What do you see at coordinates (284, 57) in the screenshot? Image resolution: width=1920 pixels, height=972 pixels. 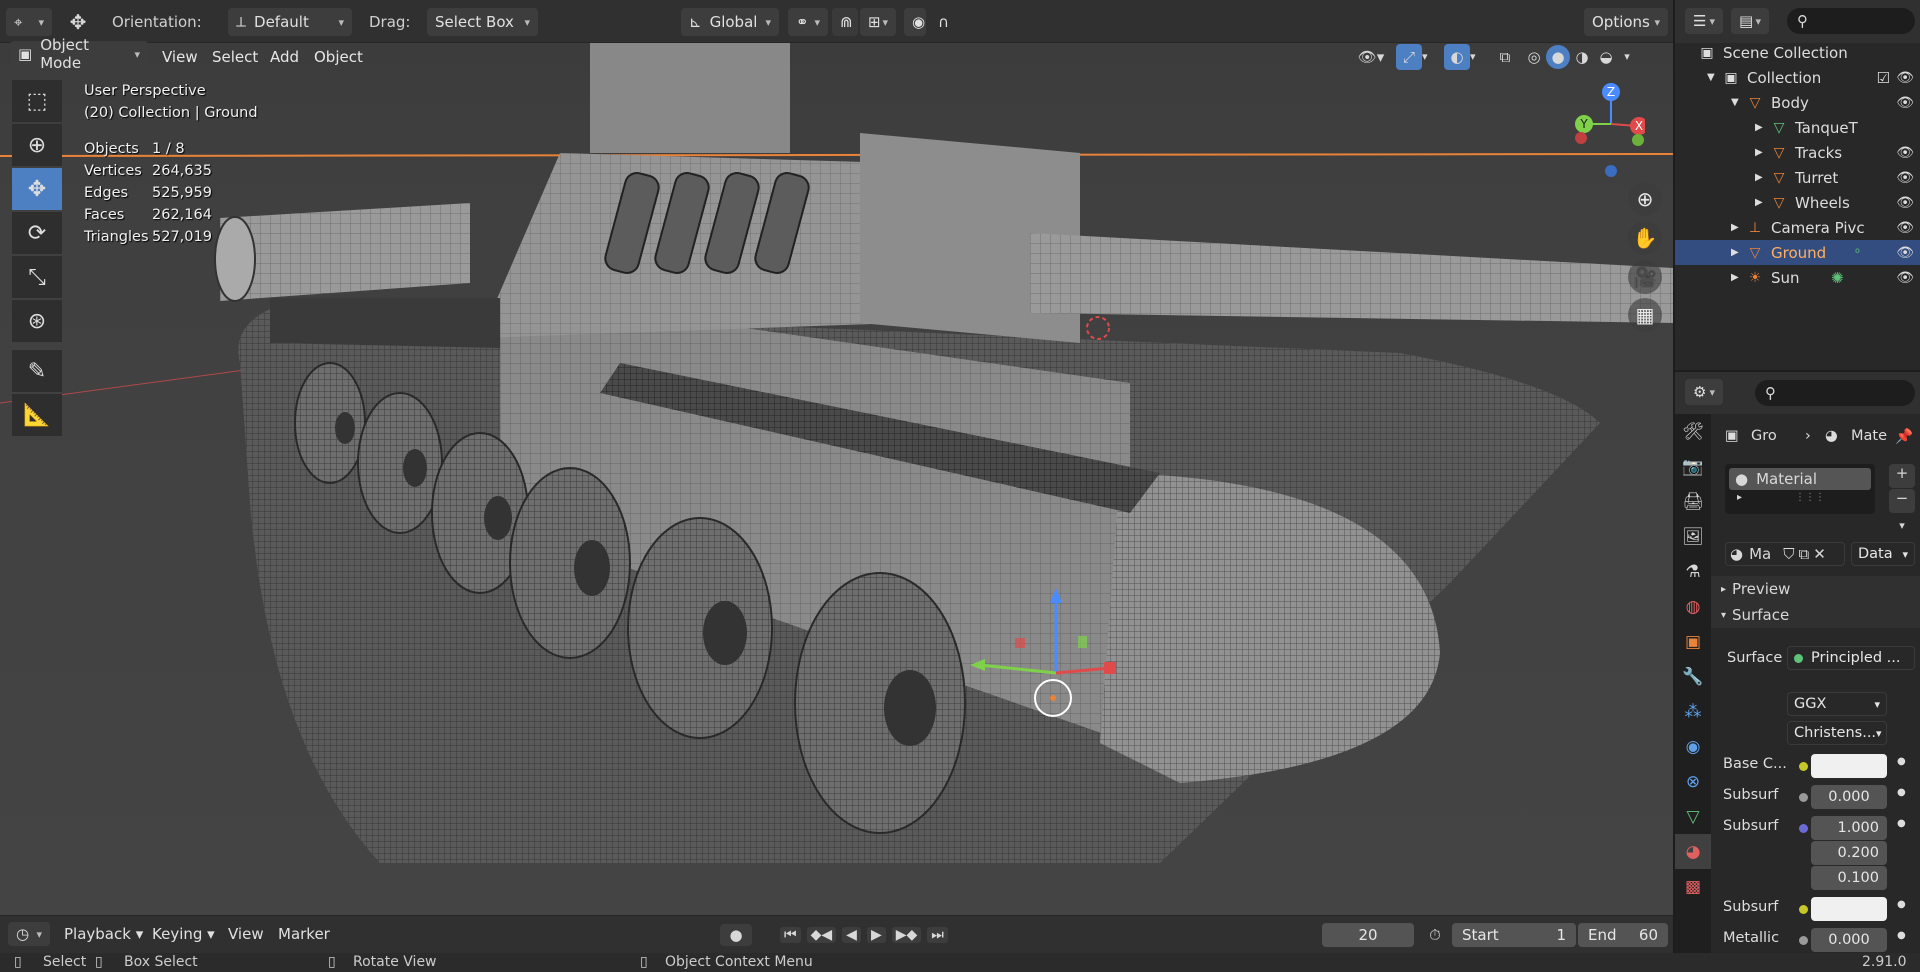 I see `menu-add: Add` at bounding box center [284, 57].